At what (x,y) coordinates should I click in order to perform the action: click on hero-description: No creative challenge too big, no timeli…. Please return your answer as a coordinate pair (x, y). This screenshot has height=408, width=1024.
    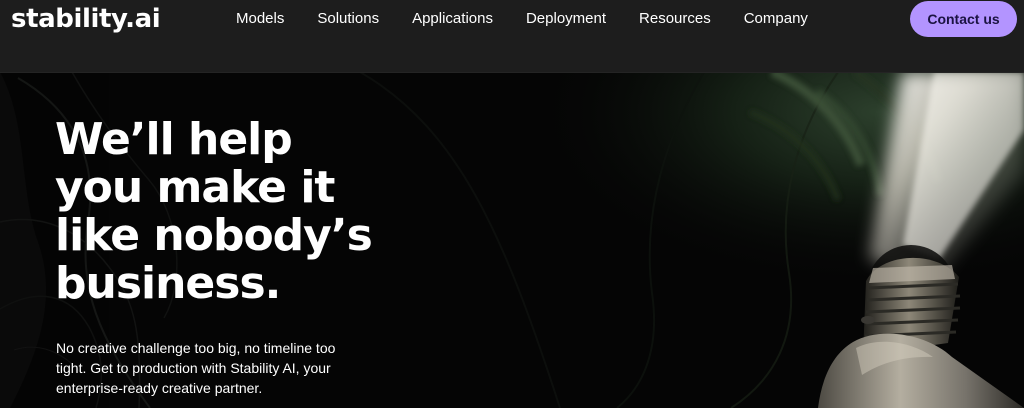
    Looking at the image, I should click on (211, 368).